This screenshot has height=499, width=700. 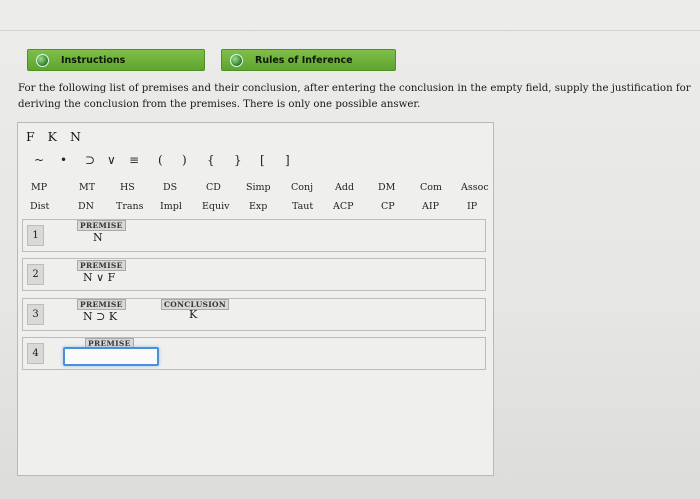 I want to click on rule-button: Exp, so click(x=258, y=206).